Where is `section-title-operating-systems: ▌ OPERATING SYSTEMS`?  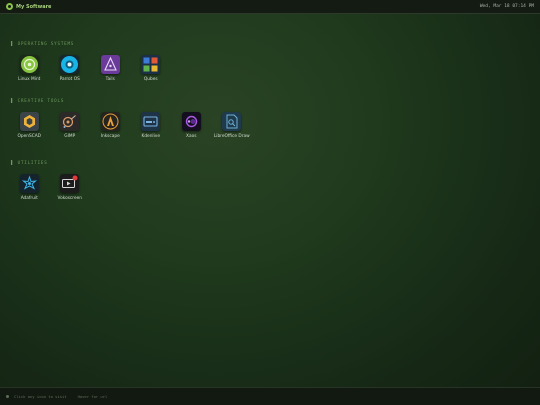
section-title-operating-systems: ▌ OPERATING SYSTEMS is located at coordinates (43, 43).